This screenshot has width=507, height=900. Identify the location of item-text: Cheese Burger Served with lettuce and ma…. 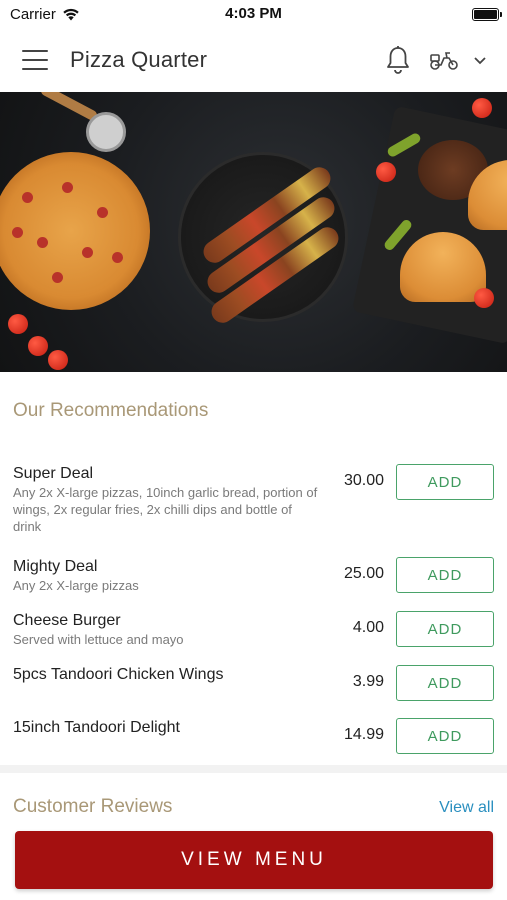
(169, 629).